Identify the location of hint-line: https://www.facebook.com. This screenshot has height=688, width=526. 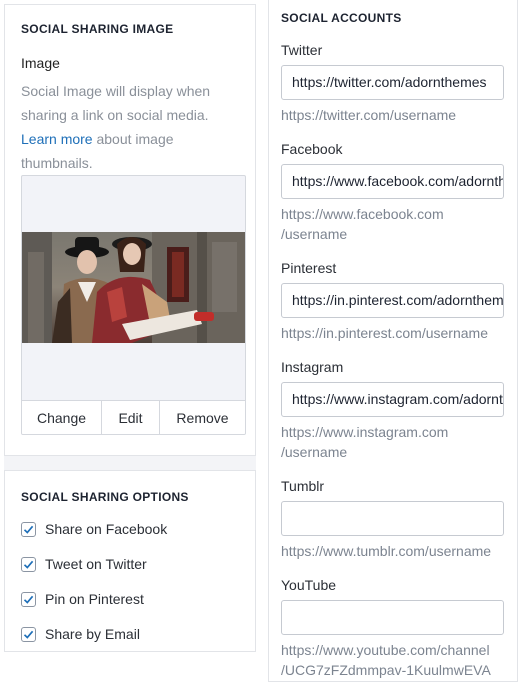
(362, 214).